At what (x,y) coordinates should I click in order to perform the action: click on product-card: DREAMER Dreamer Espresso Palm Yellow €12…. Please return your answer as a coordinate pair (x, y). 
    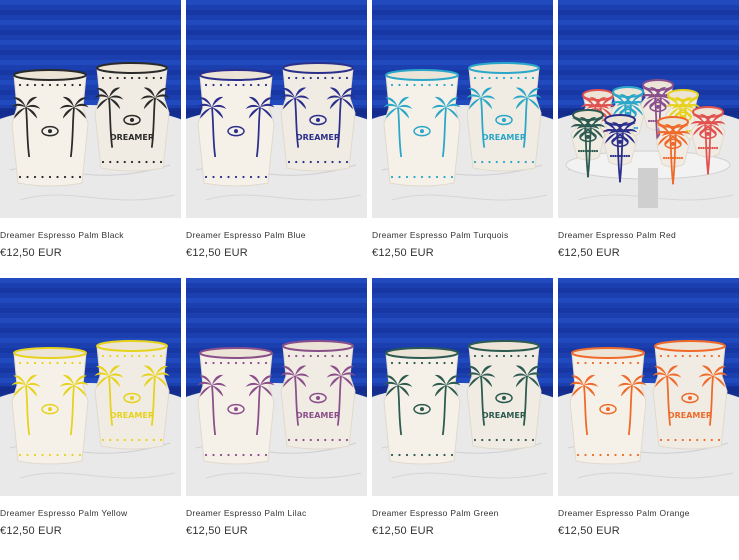
    Looking at the image, I should click on (90, 408).